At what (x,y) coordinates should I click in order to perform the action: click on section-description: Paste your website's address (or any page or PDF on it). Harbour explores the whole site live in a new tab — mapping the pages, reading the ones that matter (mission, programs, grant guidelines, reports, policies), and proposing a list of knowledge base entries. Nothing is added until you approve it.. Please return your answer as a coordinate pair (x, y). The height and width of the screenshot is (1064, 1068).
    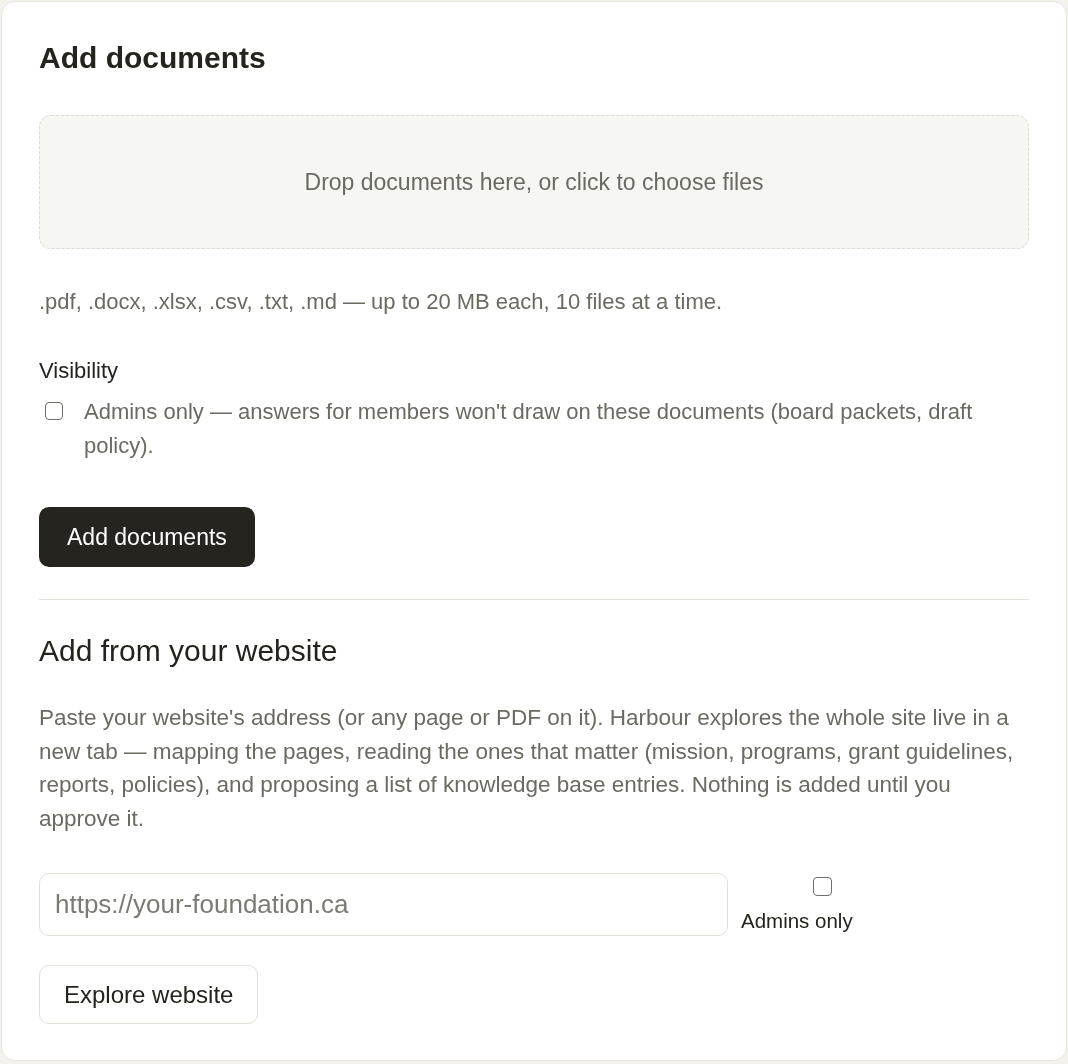
    Looking at the image, I should click on (527, 768).